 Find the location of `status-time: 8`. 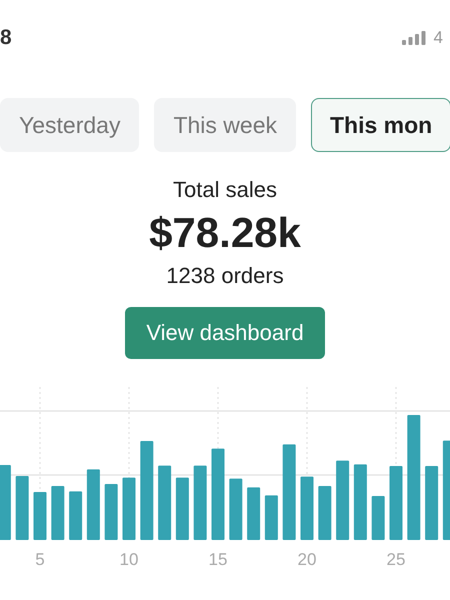

status-time: 8 is located at coordinates (6, 38).